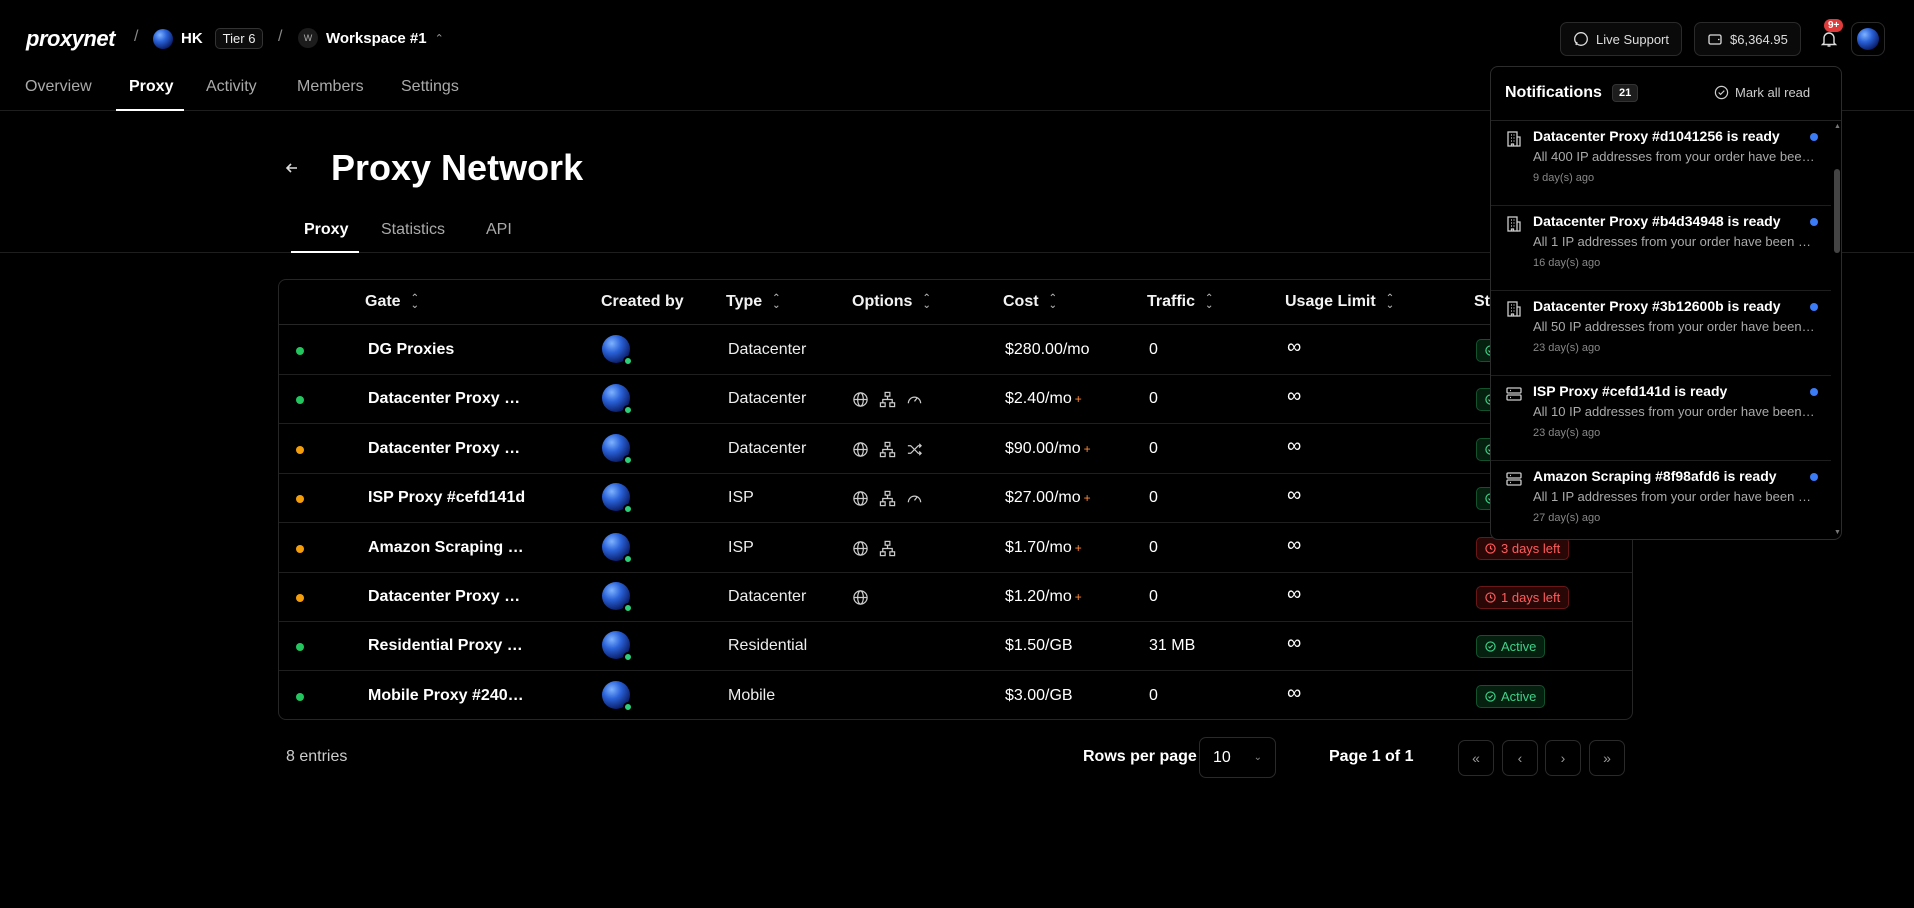 The image size is (1914, 908). Describe the element at coordinates (1625, 93) in the screenshot. I see `notifications-count: 21` at that location.